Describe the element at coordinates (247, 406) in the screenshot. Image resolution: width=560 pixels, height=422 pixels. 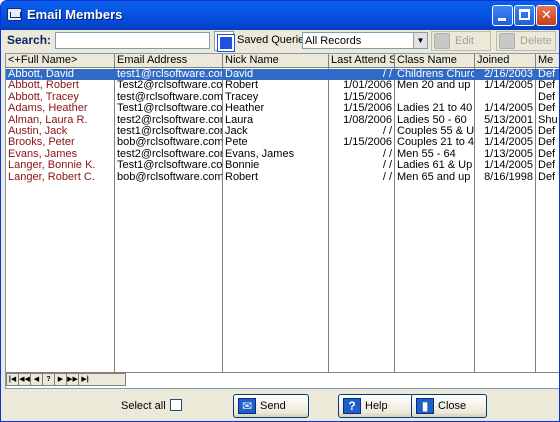
I see `send-mail-icon: ✉` at that location.